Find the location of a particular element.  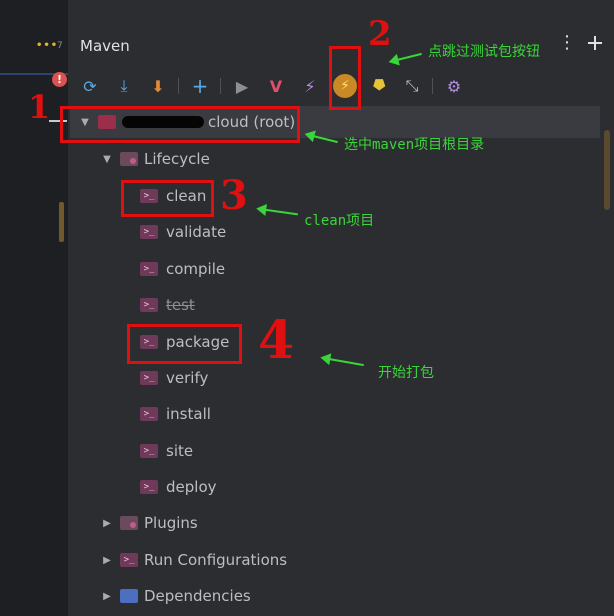

tree-lifecycle: ▼ Lifecycle is located at coordinates (140, 159).